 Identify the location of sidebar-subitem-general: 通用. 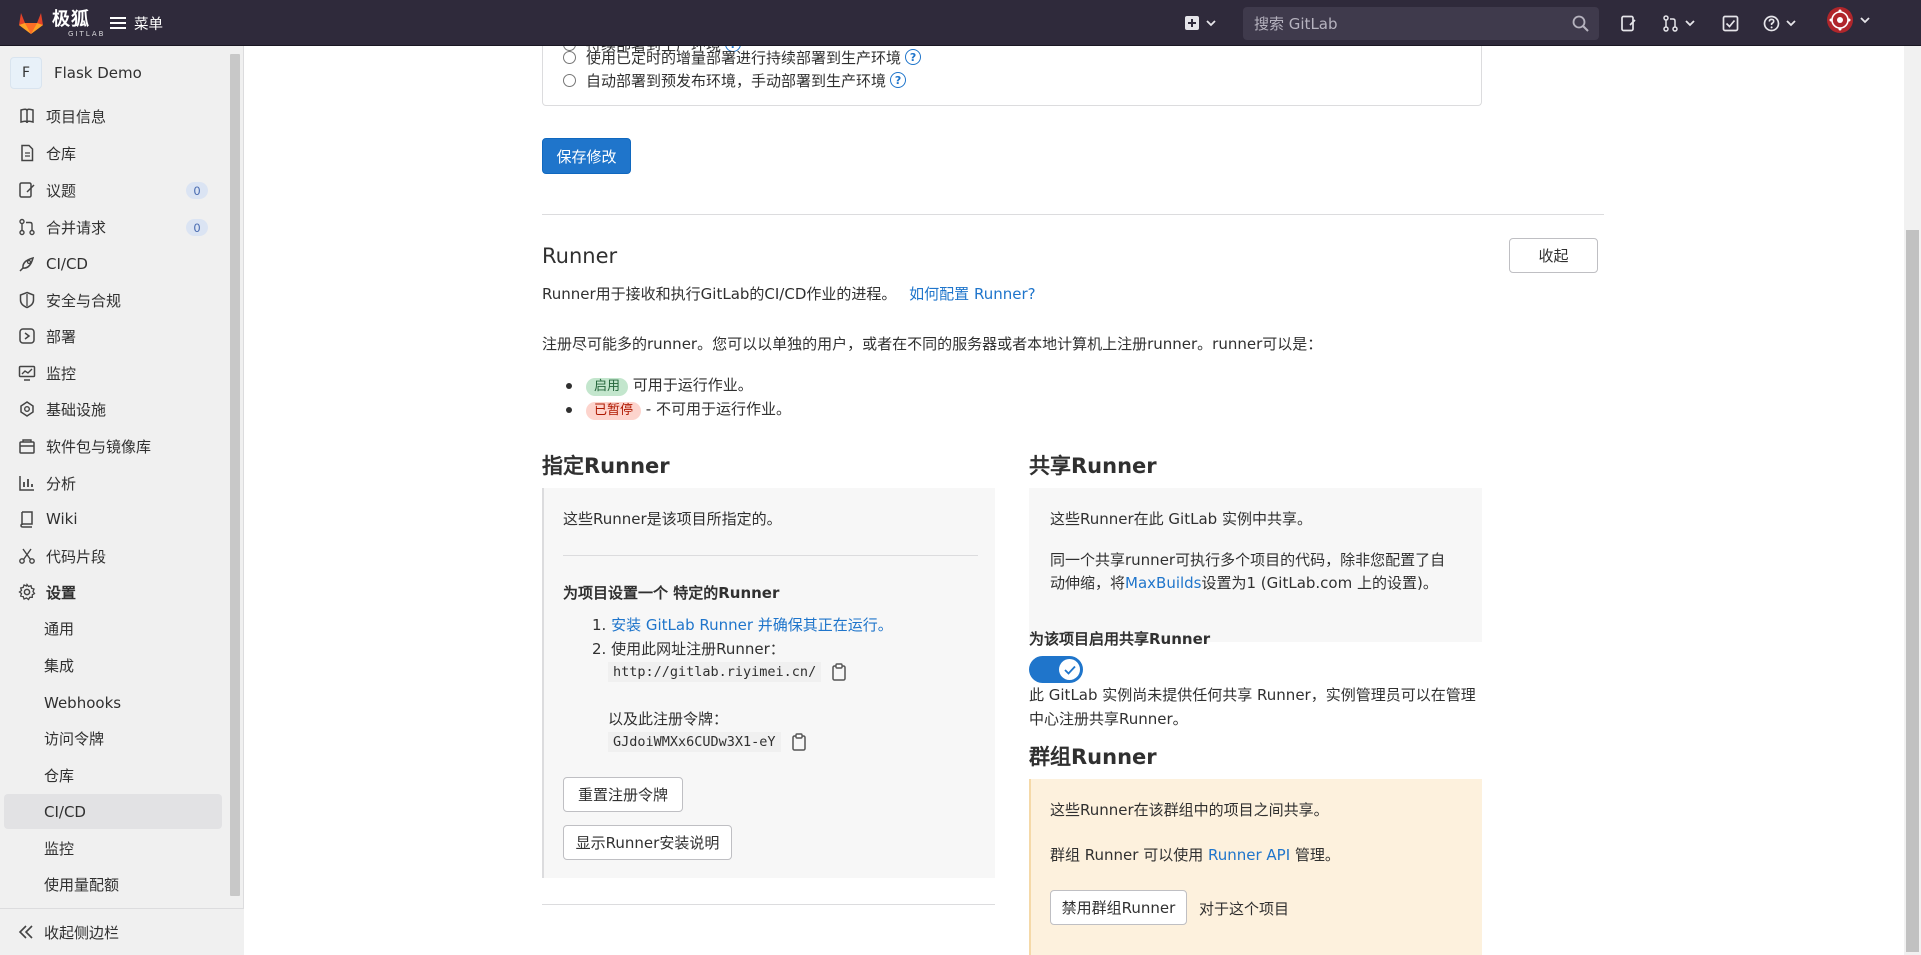
(113, 628).